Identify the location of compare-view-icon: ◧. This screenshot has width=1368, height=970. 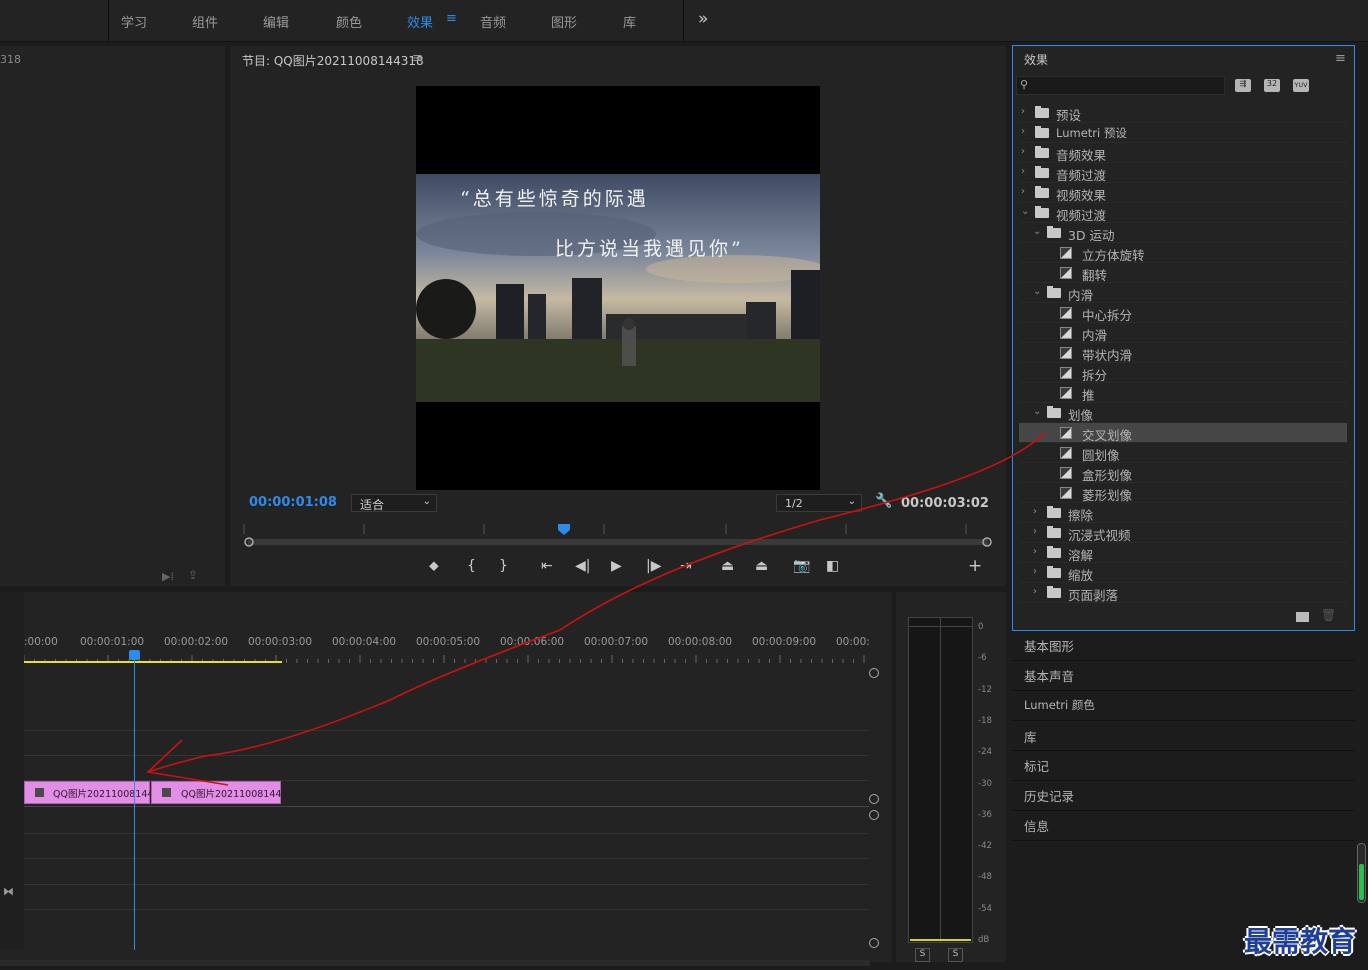
(832, 566).